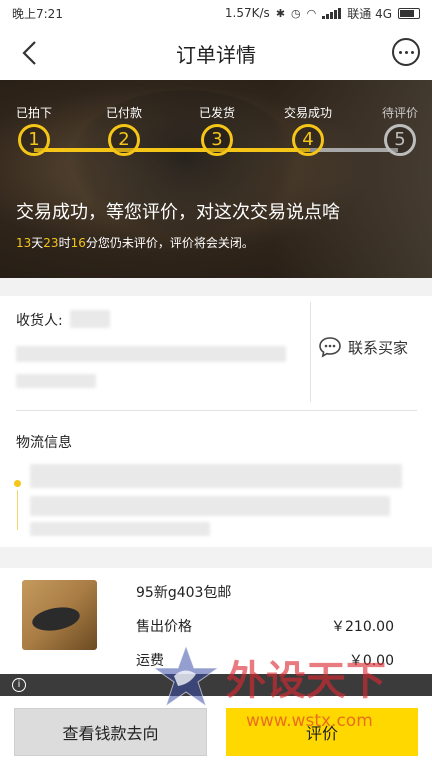  I want to click on redacted-address, so click(151, 354).